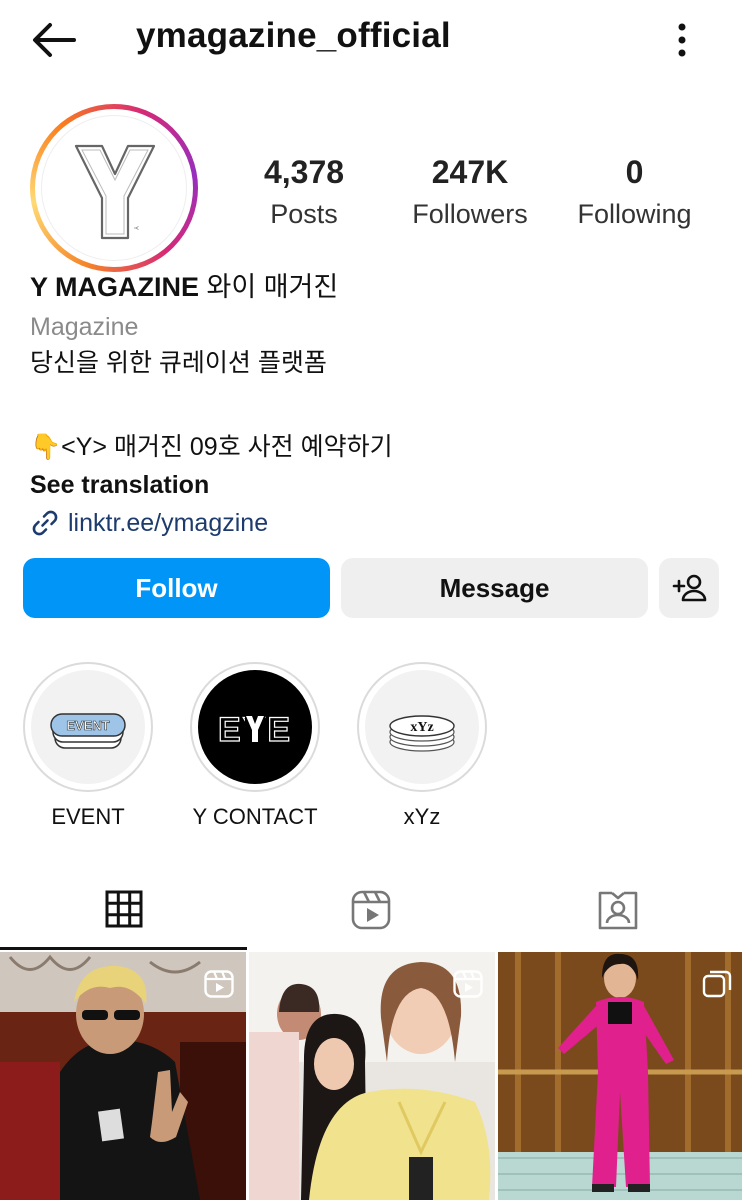  I want to click on suggested-users-button, so click(689, 588).